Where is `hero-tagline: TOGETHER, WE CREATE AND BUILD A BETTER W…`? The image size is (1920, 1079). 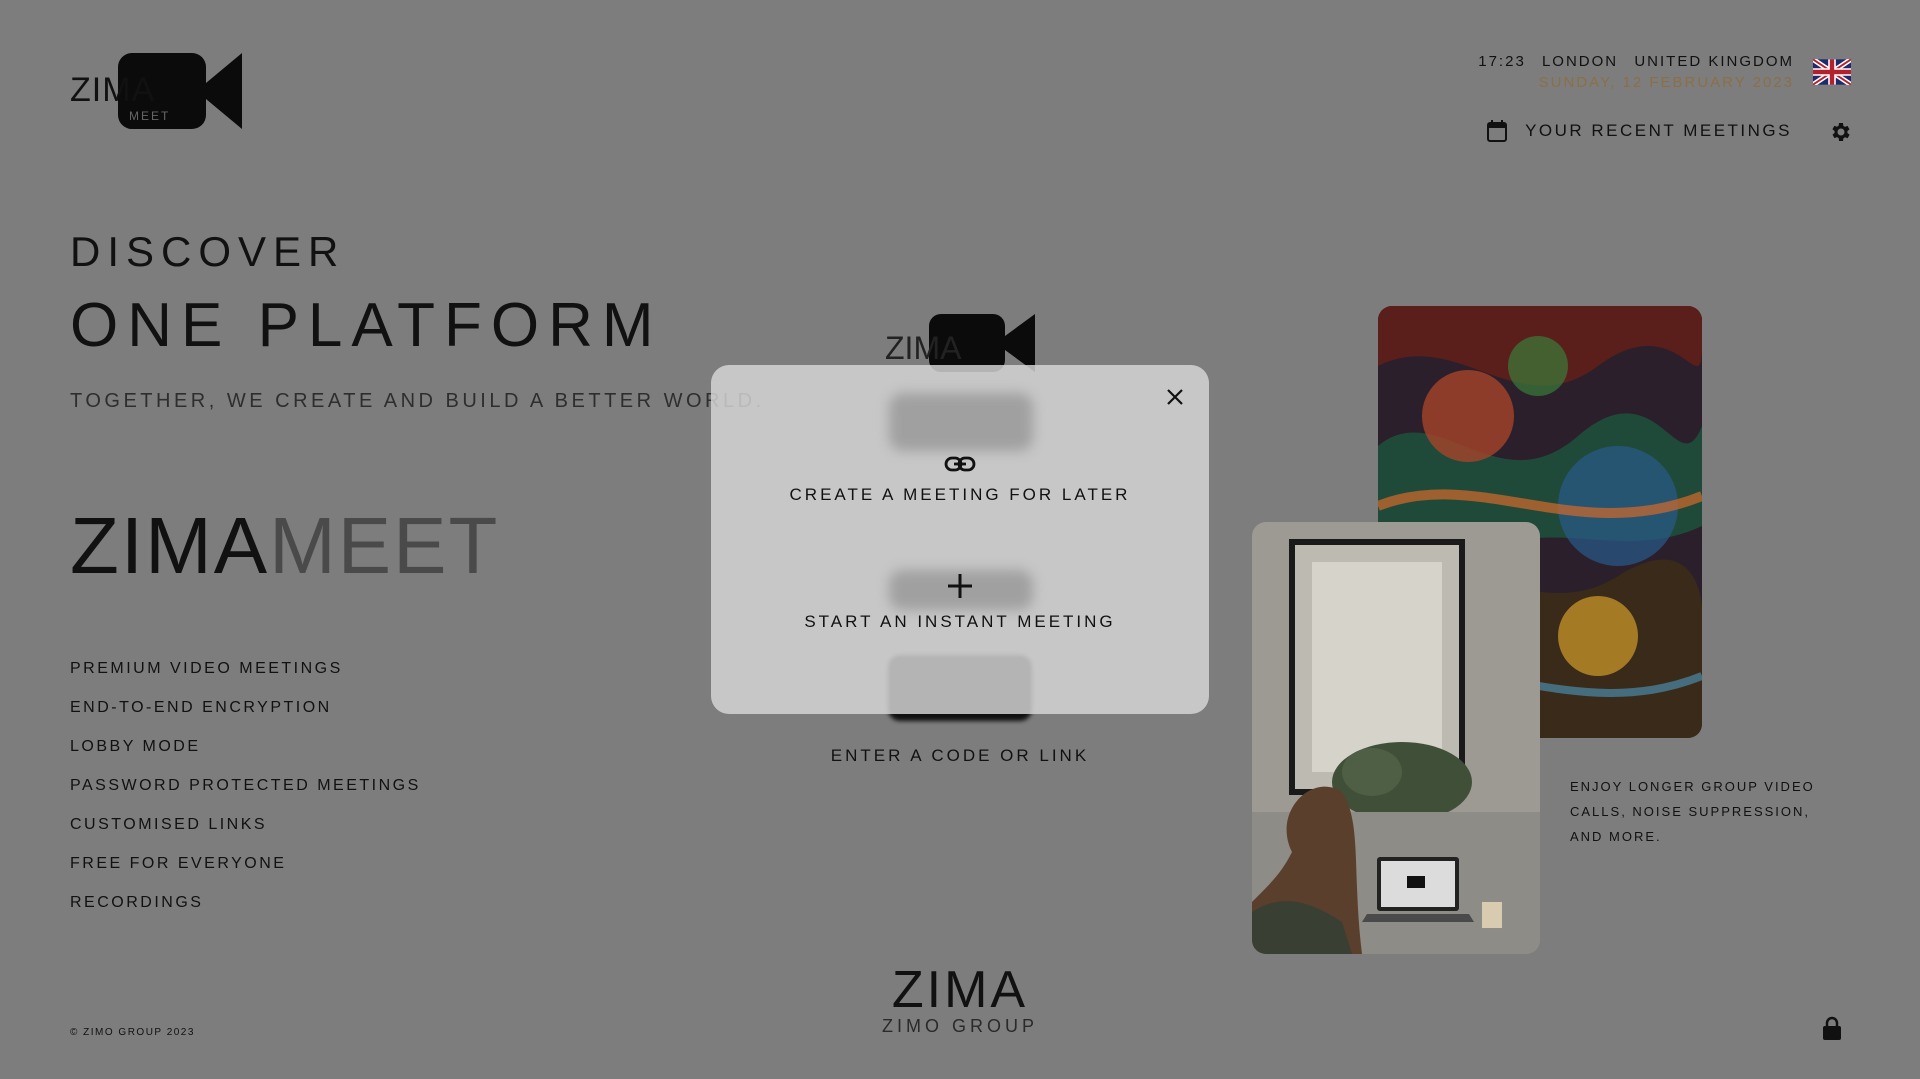 hero-tagline: TOGETHER, WE CREATE AND BUILD A BETTER W… is located at coordinates (417, 401).